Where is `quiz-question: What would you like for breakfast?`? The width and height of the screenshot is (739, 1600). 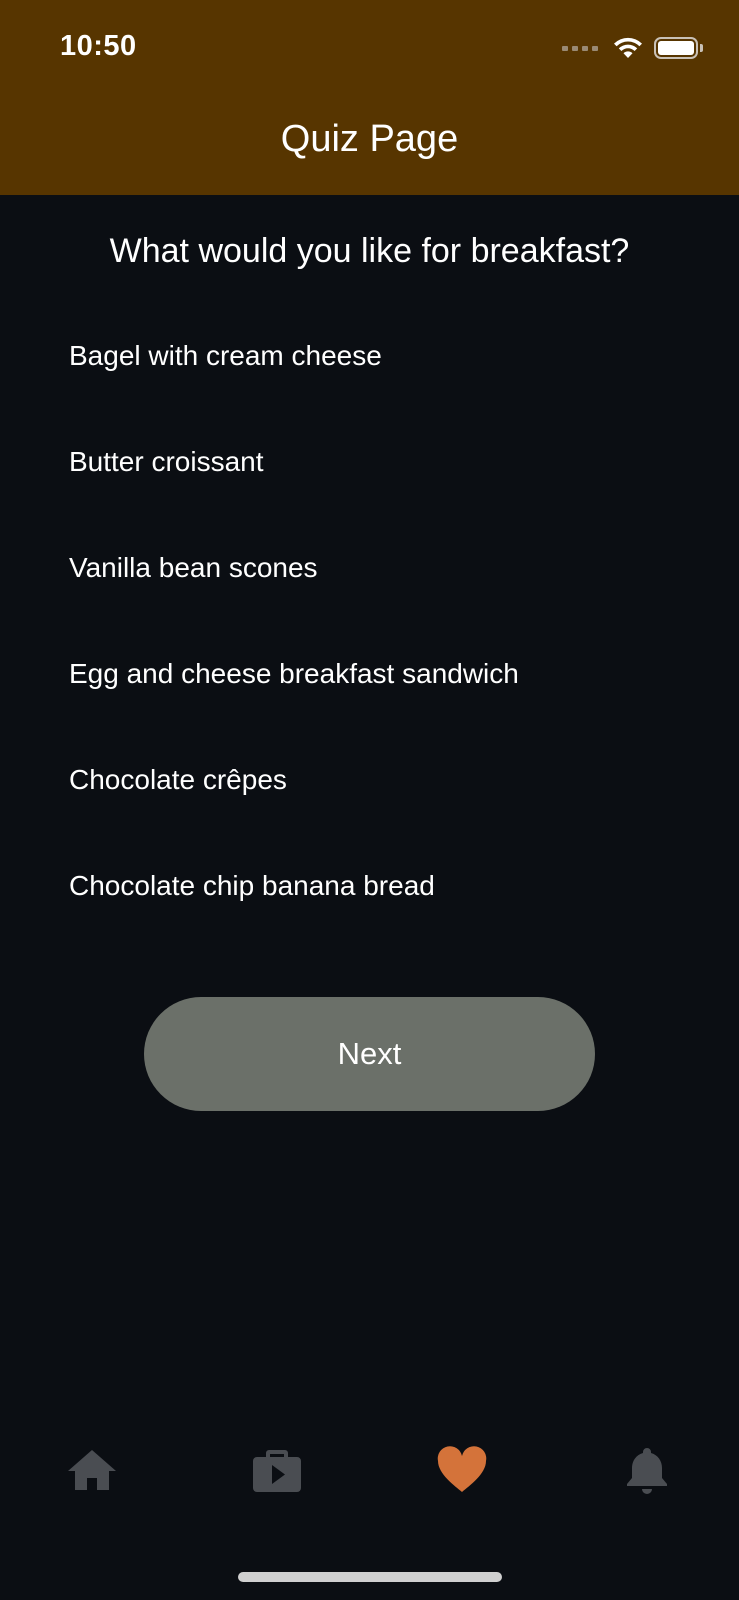 quiz-question: What would you like for breakfast? is located at coordinates (369, 251).